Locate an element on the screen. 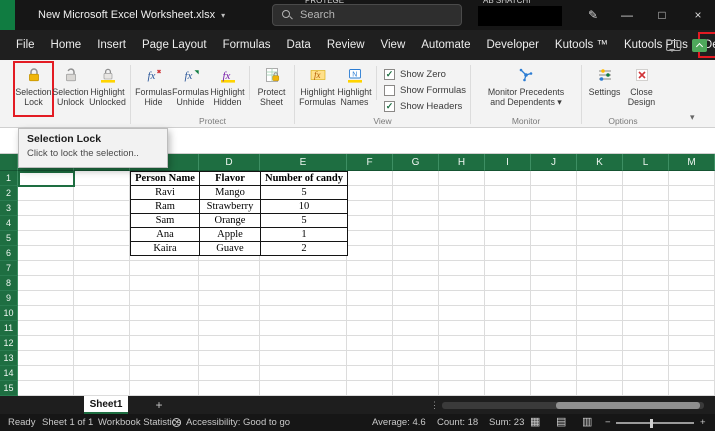  ribbon-button-selection-unlock: Selection Unlock is located at coordinates (70, 89).